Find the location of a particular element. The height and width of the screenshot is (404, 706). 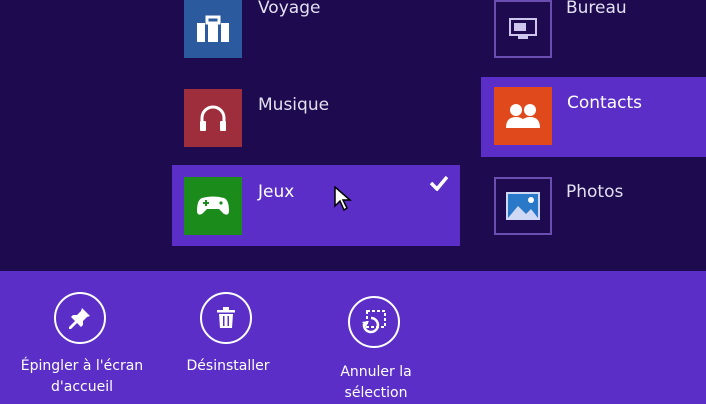

uninstall-button: Désinstaller is located at coordinates (228, 337).